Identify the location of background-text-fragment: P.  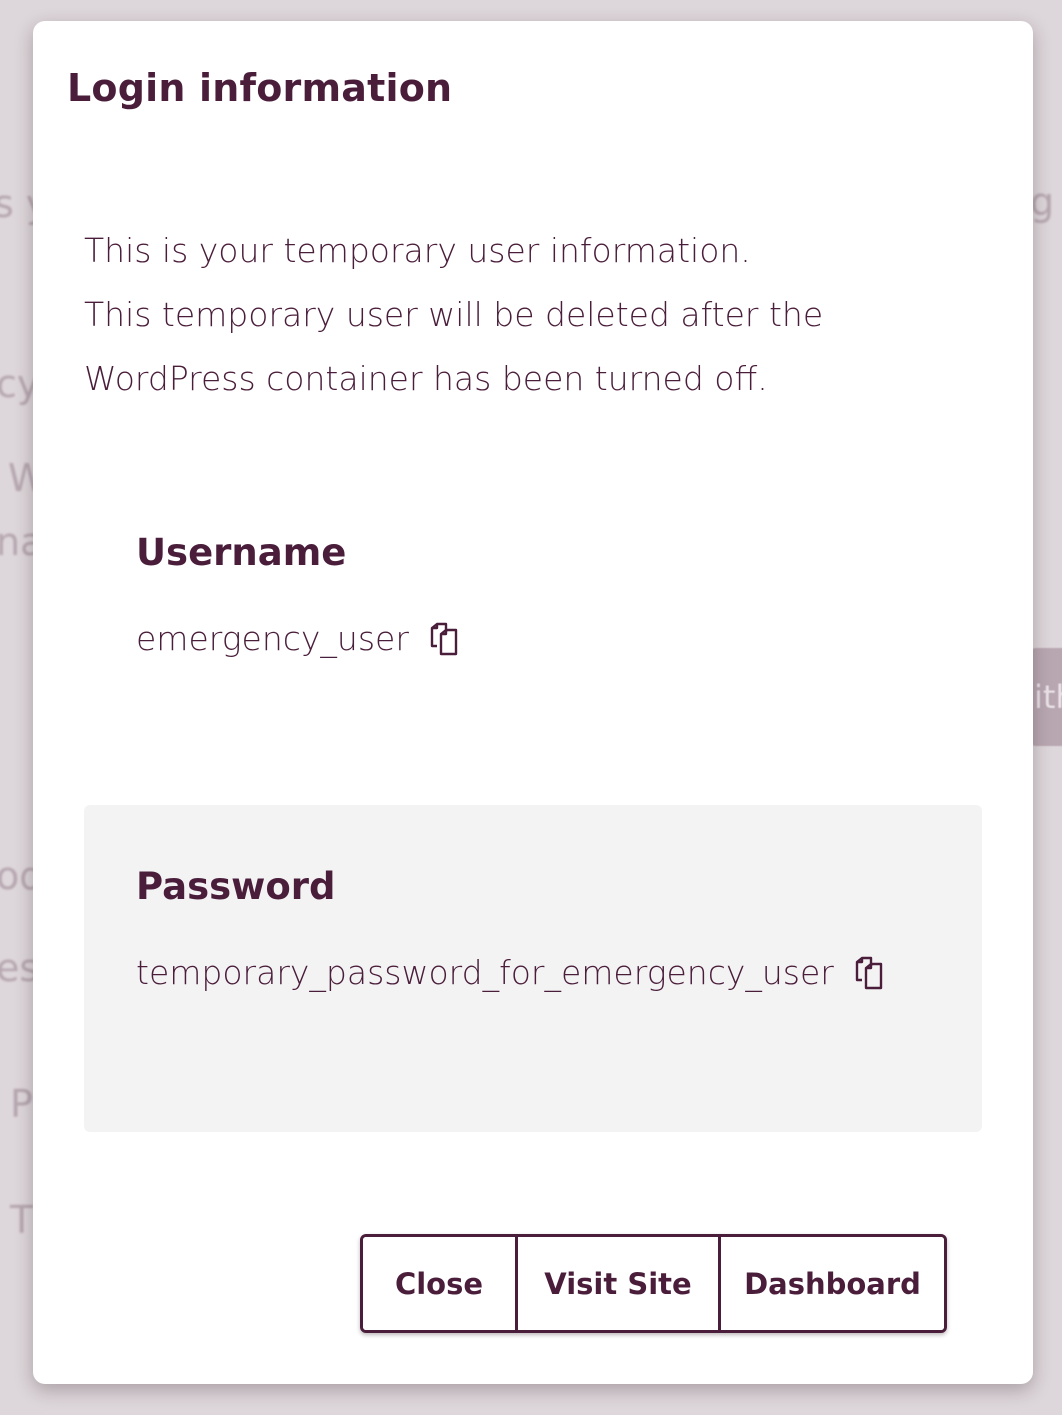
(21, 1104).